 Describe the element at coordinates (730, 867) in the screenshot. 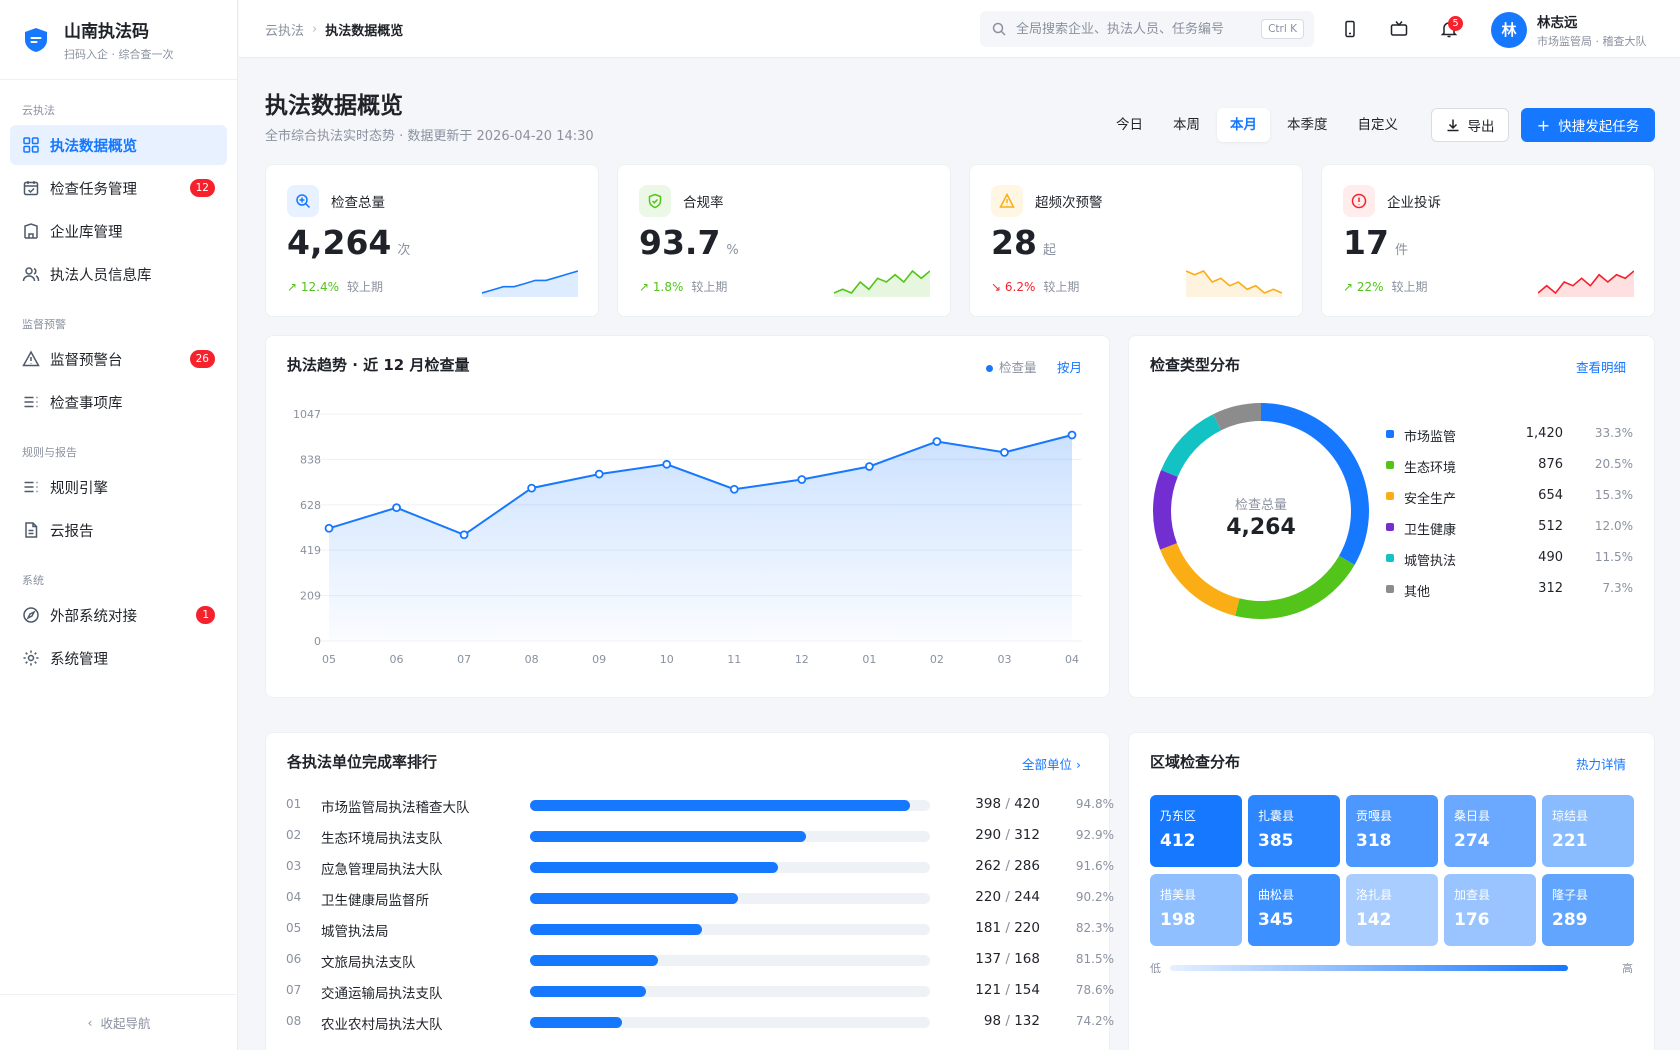

I see `progress-track` at that location.